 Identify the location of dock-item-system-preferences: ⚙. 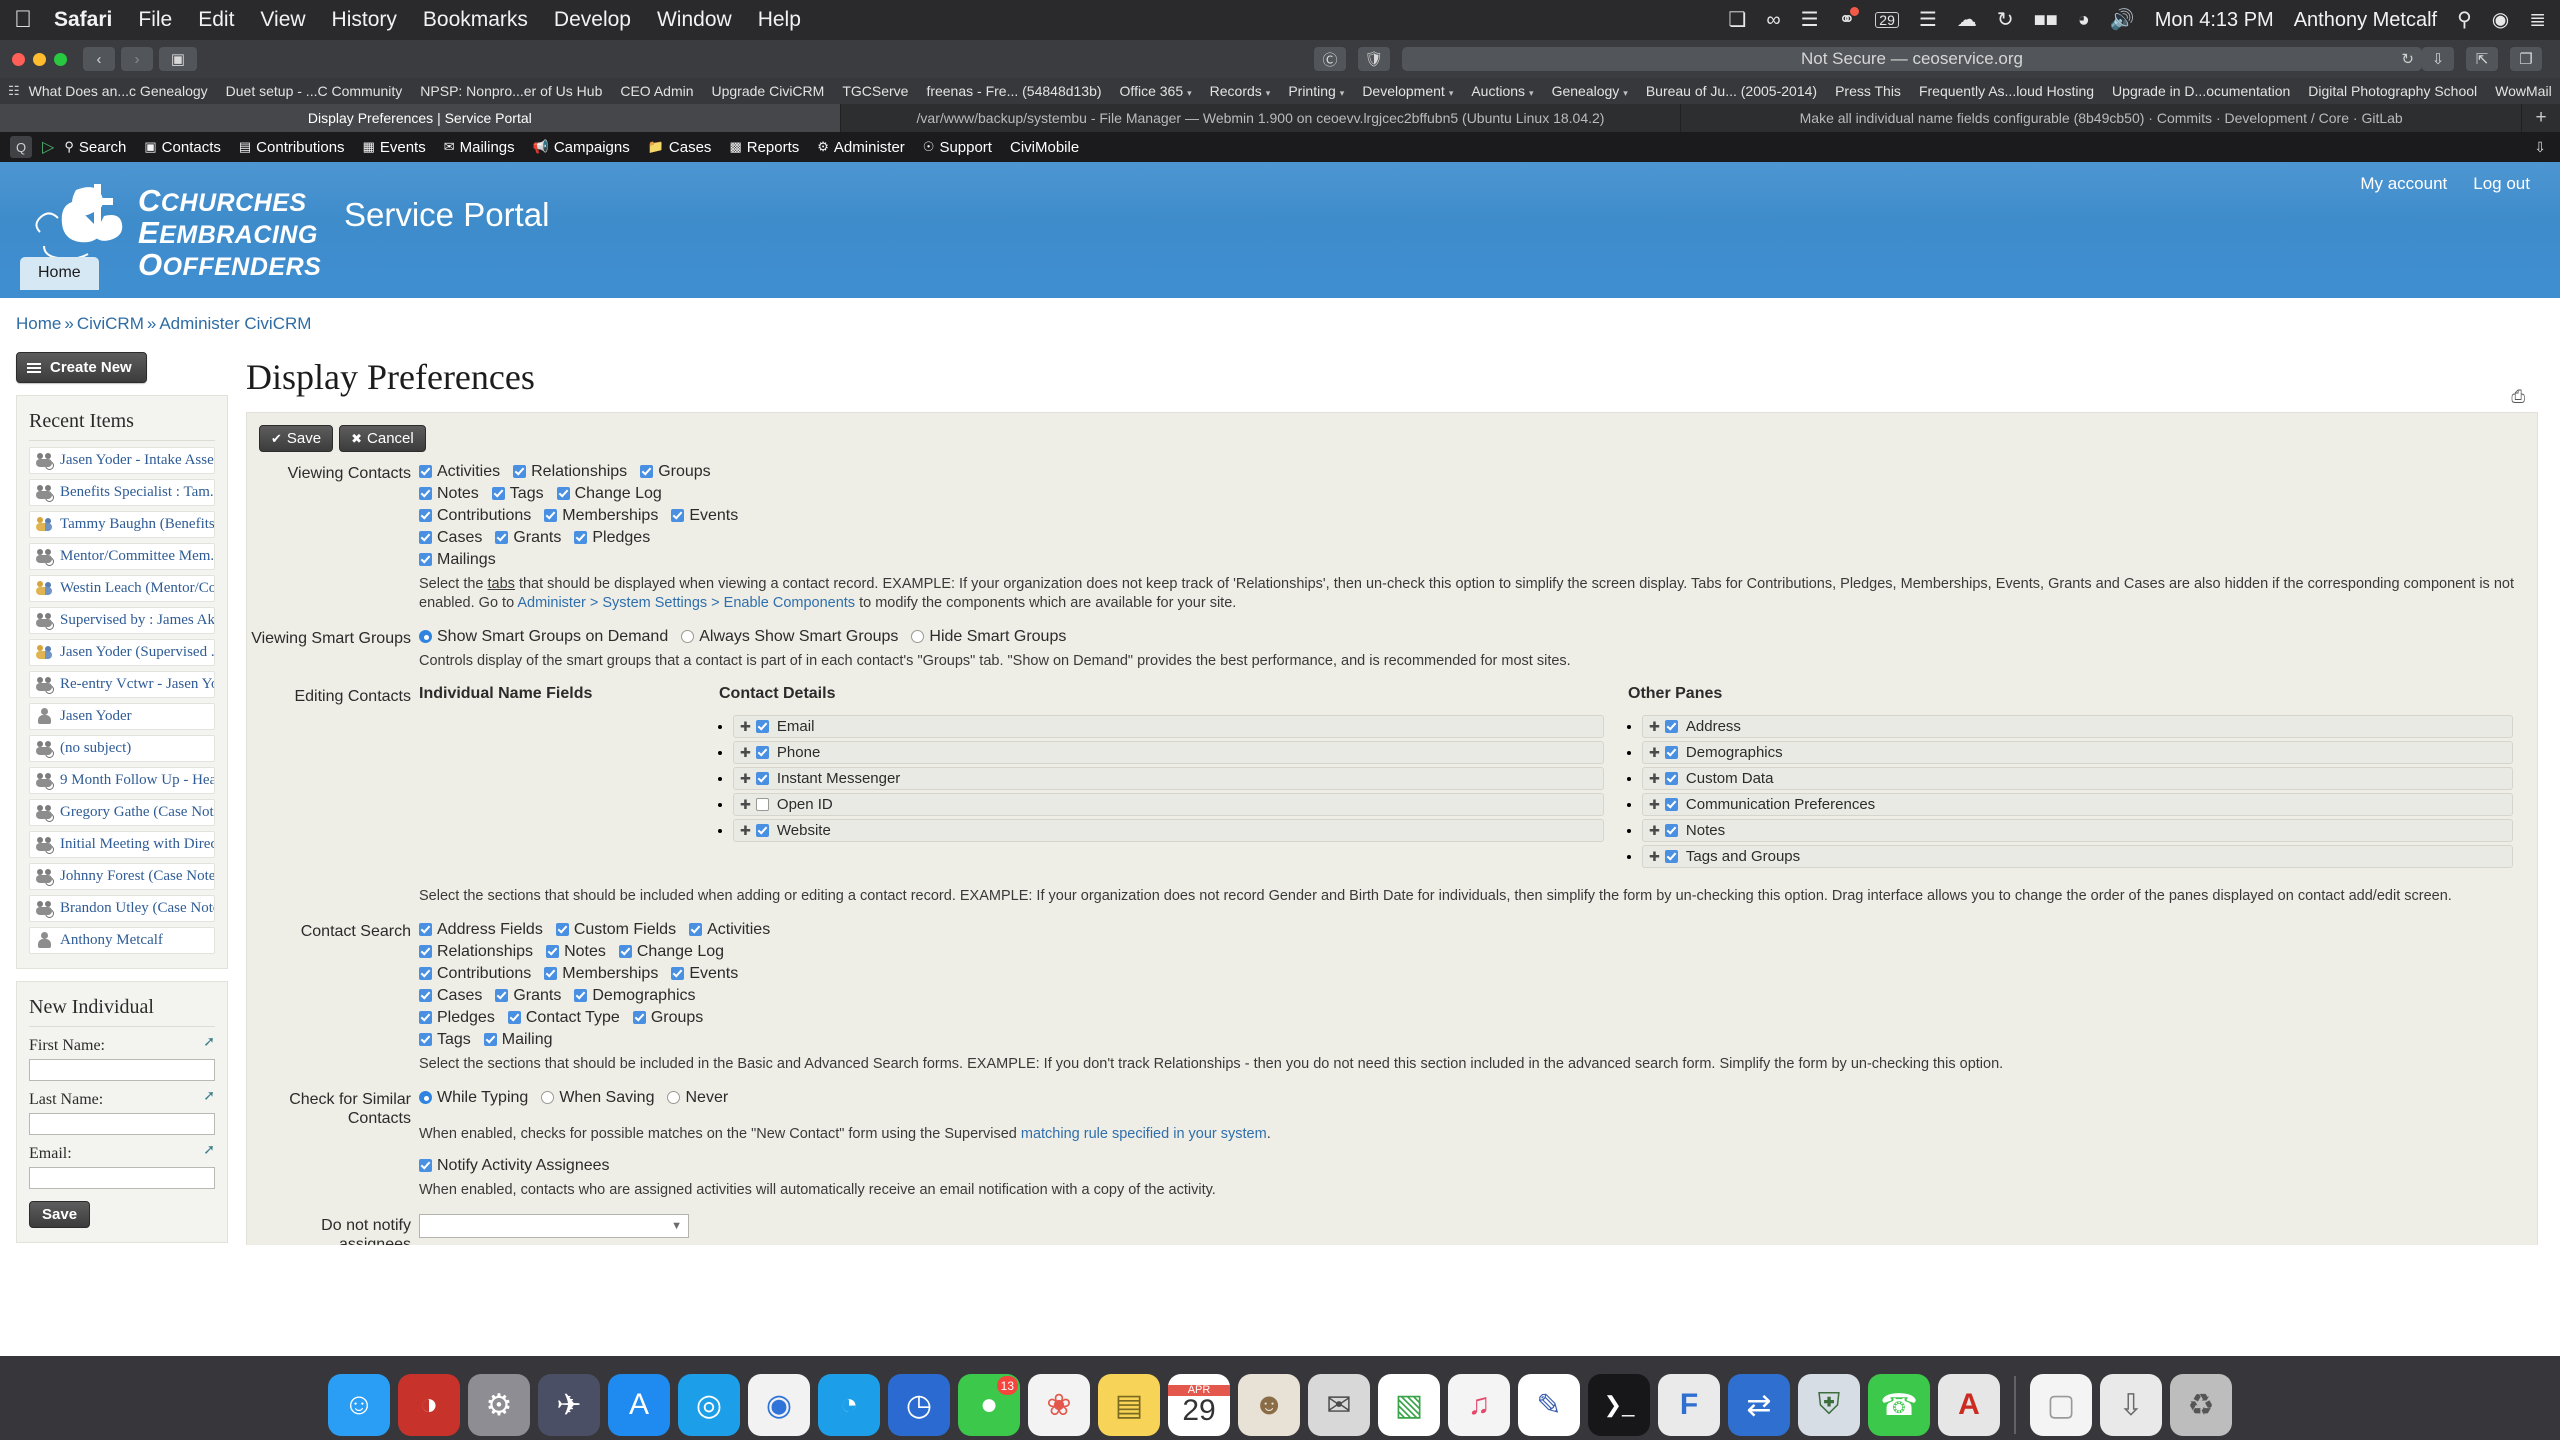
(499, 1405).